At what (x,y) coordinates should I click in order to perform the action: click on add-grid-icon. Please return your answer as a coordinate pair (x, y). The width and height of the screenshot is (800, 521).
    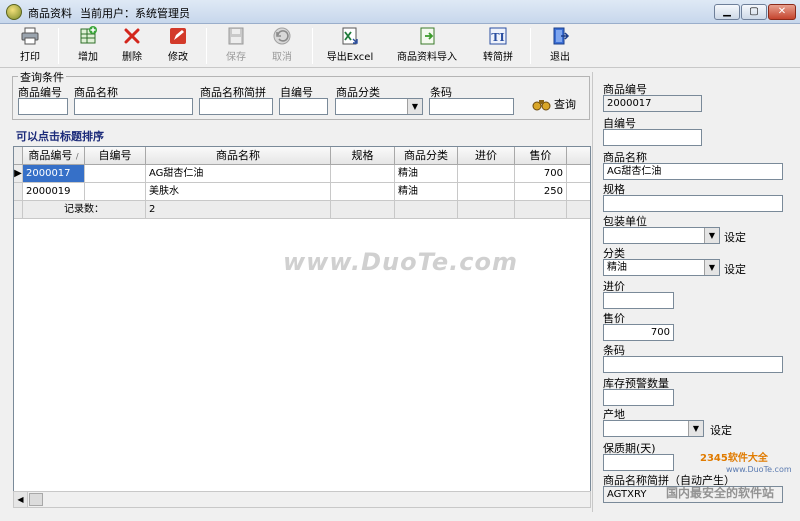
    Looking at the image, I should click on (88, 35).